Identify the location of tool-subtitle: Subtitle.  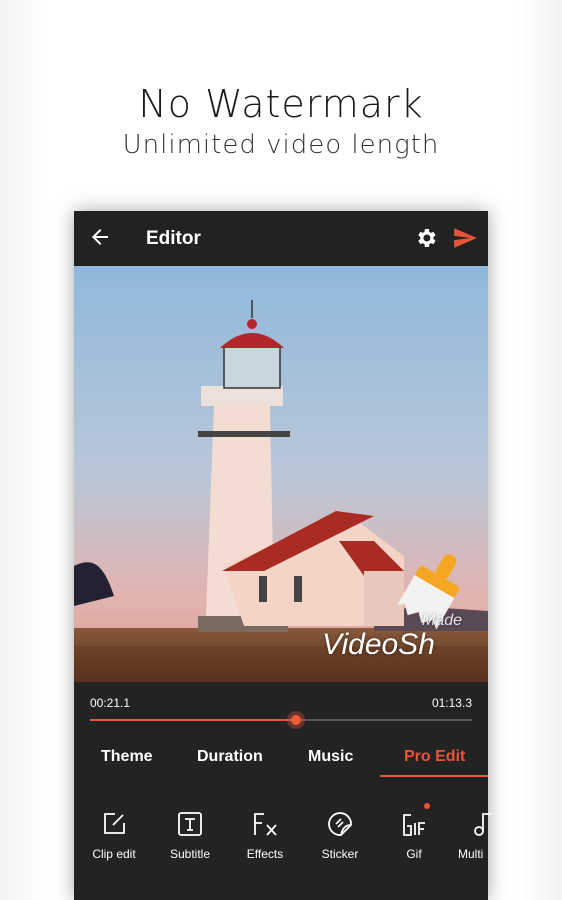
(190, 836).